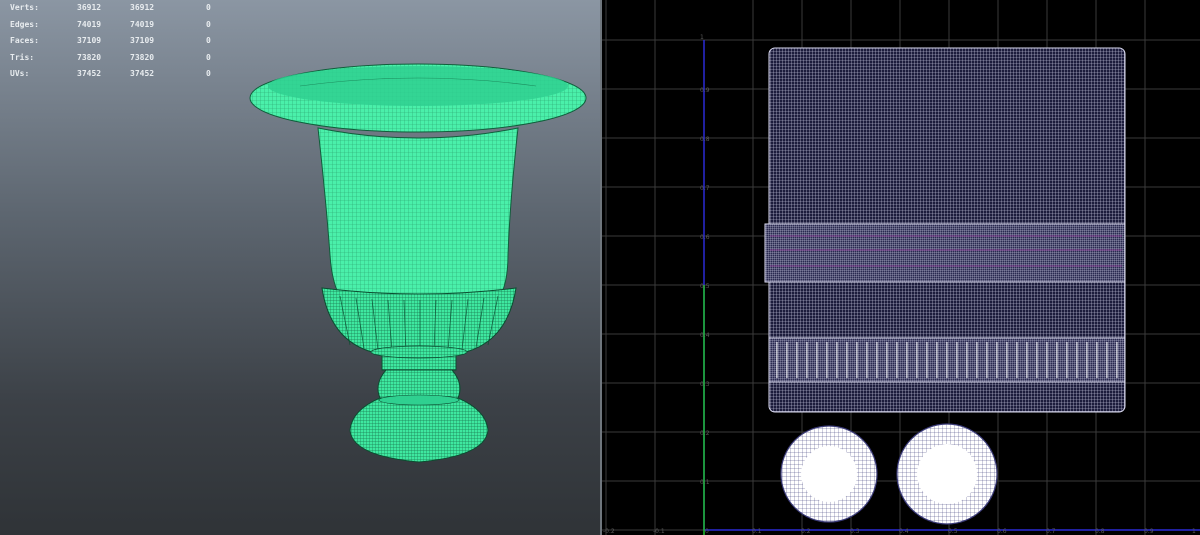  Describe the element at coordinates (702, 37) in the screenshot. I see `v-tick-label: 1` at that location.